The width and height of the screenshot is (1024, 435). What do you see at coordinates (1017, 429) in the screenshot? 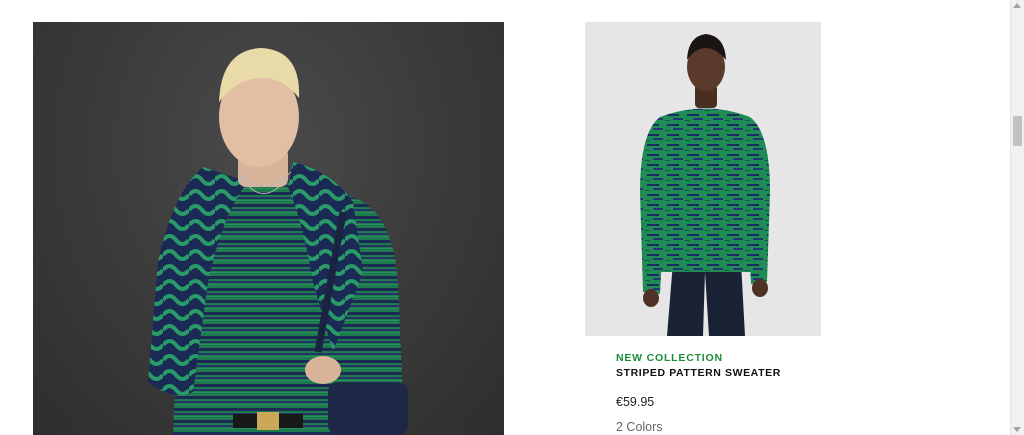
I see `scroll-down-arrow-icon` at bounding box center [1017, 429].